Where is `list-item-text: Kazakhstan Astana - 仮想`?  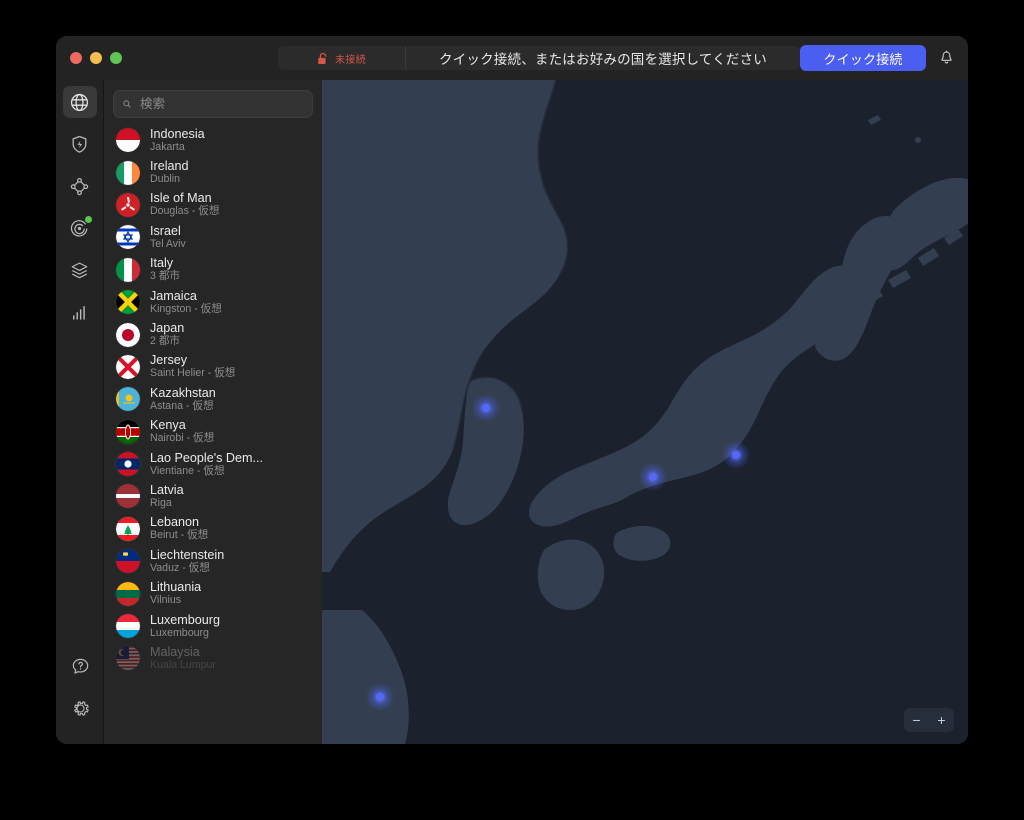
list-item-text: Kazakhstan Astana - 仮想 is located at coordinates (183, 399).